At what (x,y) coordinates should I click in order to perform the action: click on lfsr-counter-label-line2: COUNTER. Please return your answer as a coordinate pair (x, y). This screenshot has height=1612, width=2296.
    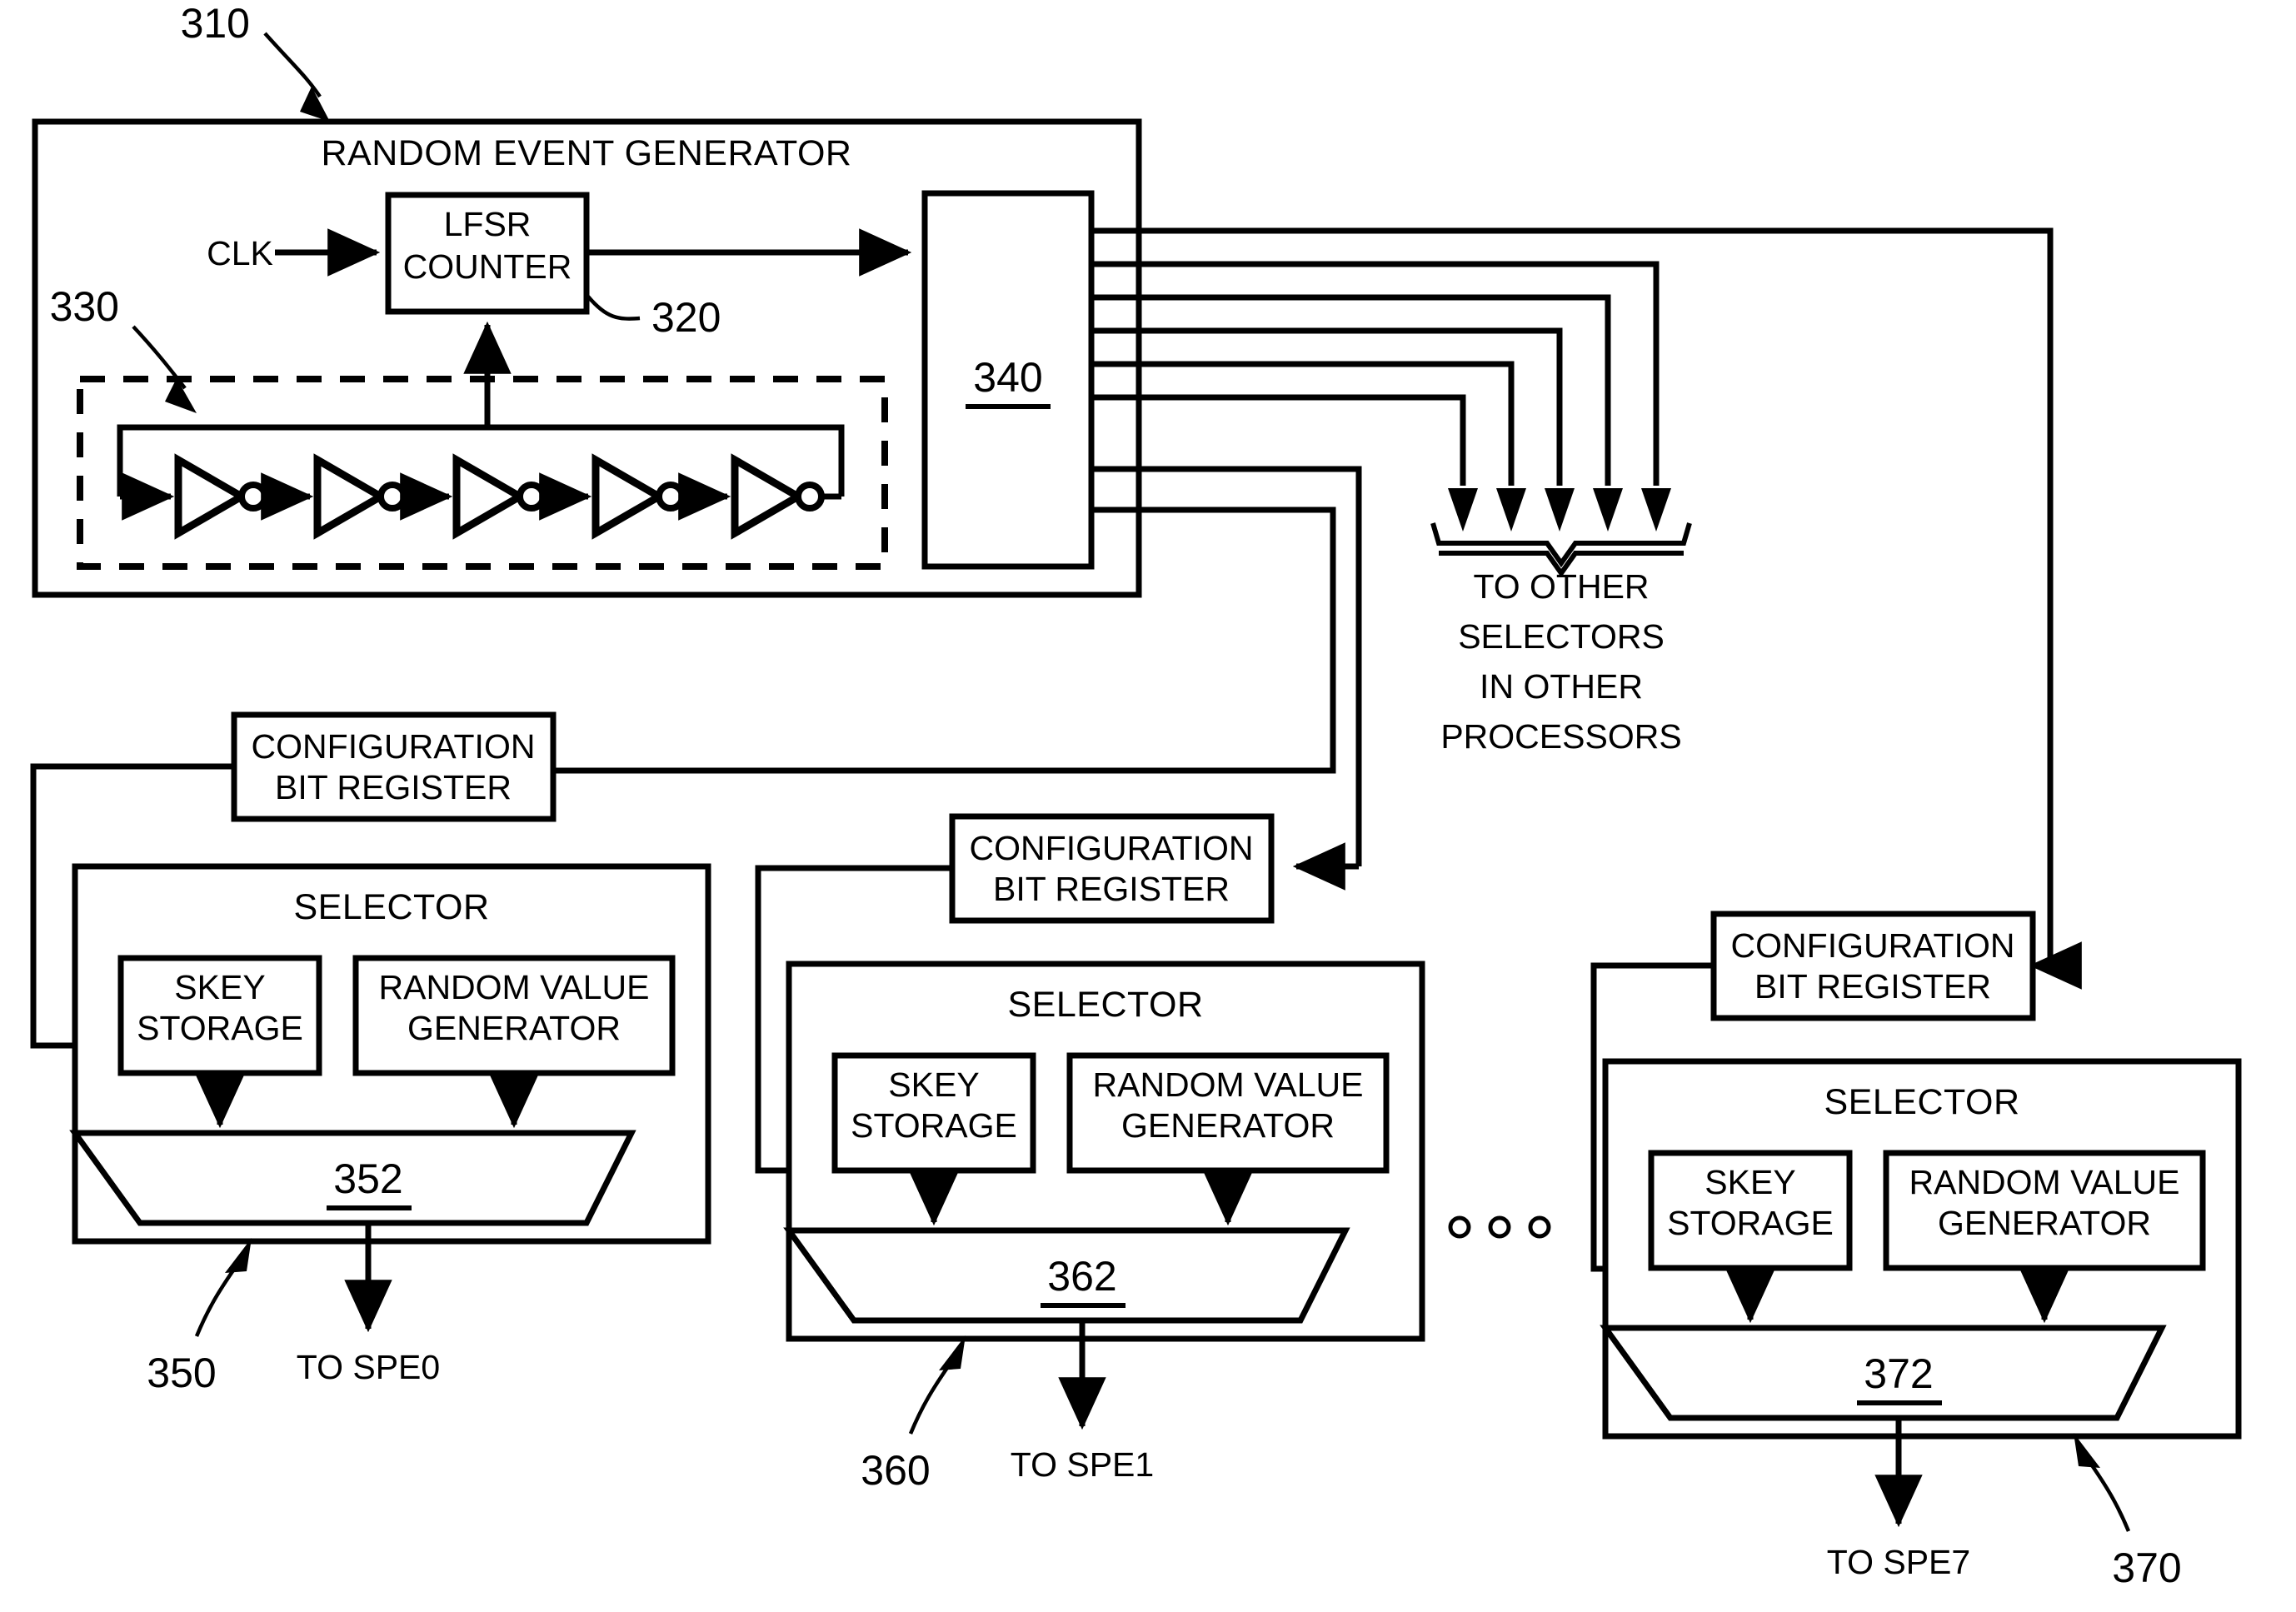
    Looking at the image, I should click on (487, 266).